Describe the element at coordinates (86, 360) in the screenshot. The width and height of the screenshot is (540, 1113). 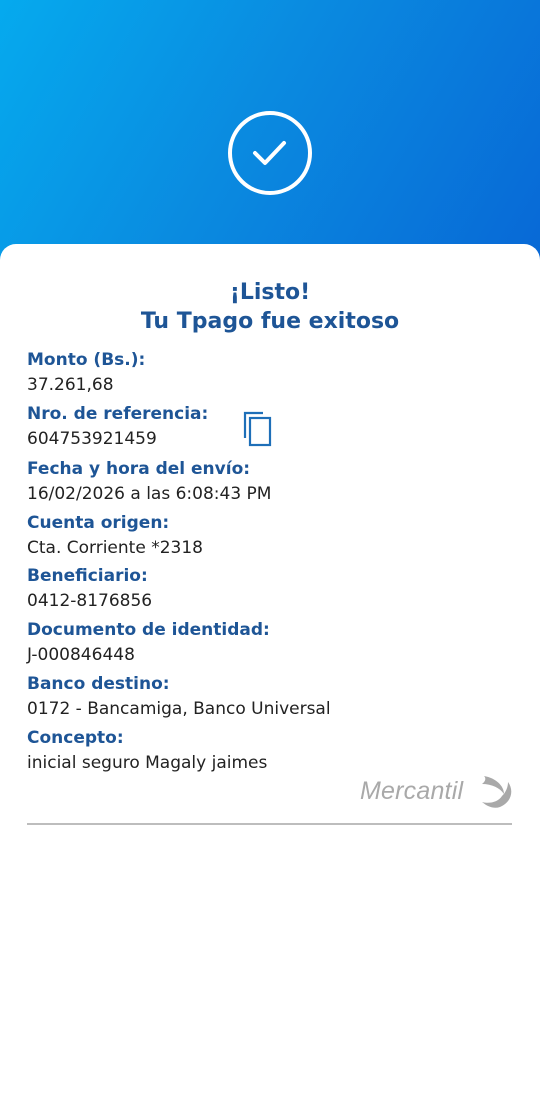
I see `field-label: Monto (Bs.):` at that location.